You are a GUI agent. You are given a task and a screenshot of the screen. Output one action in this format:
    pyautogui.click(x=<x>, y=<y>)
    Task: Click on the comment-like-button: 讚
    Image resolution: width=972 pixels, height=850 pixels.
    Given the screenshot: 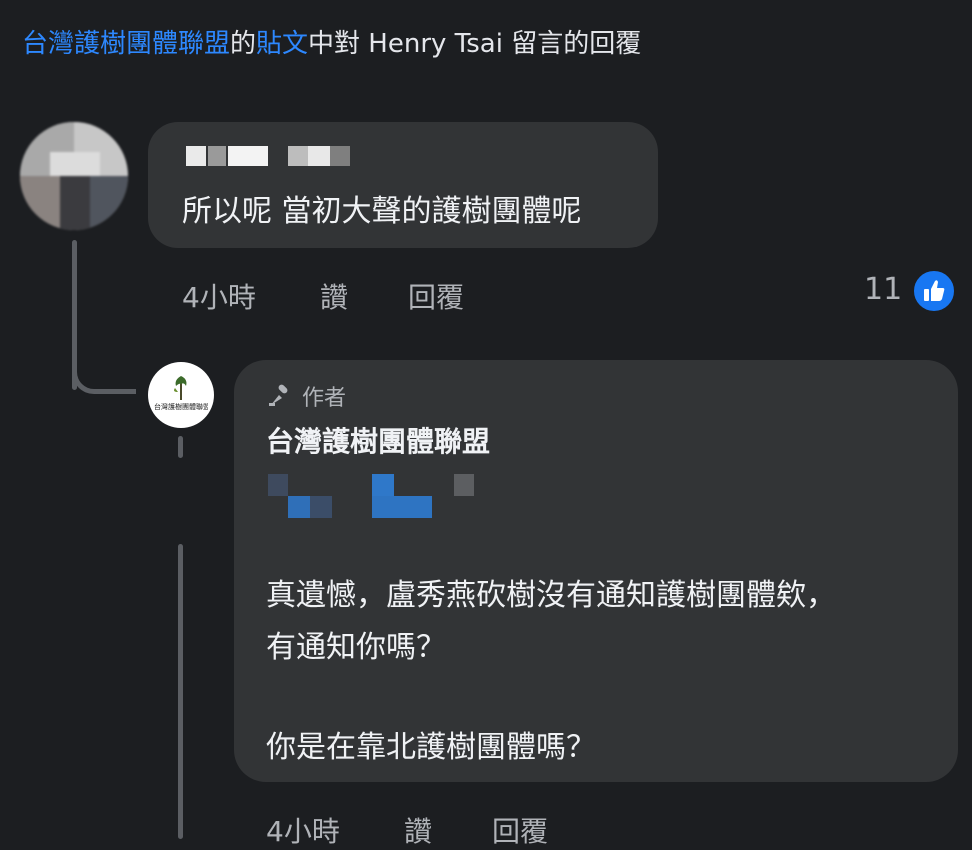 What is the action you would take?
    pyautogui.click(x=334, y=296)
    